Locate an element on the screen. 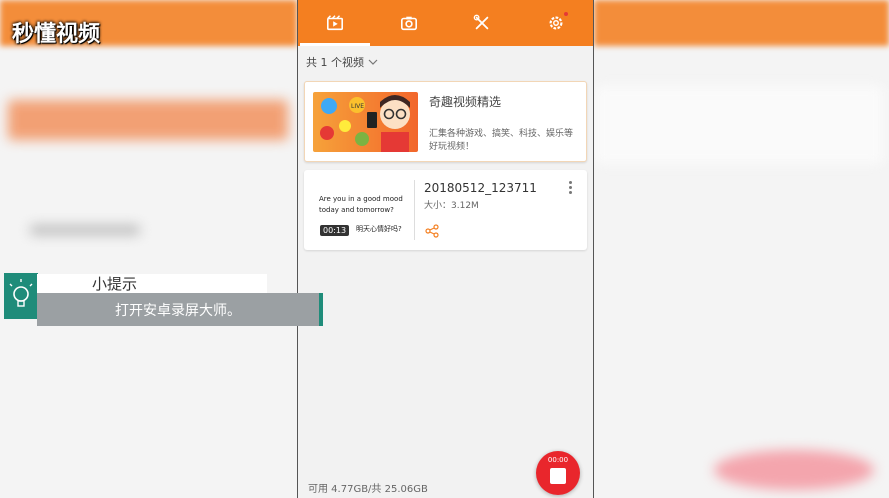  settings-icon is located at coordinates (556, 23).